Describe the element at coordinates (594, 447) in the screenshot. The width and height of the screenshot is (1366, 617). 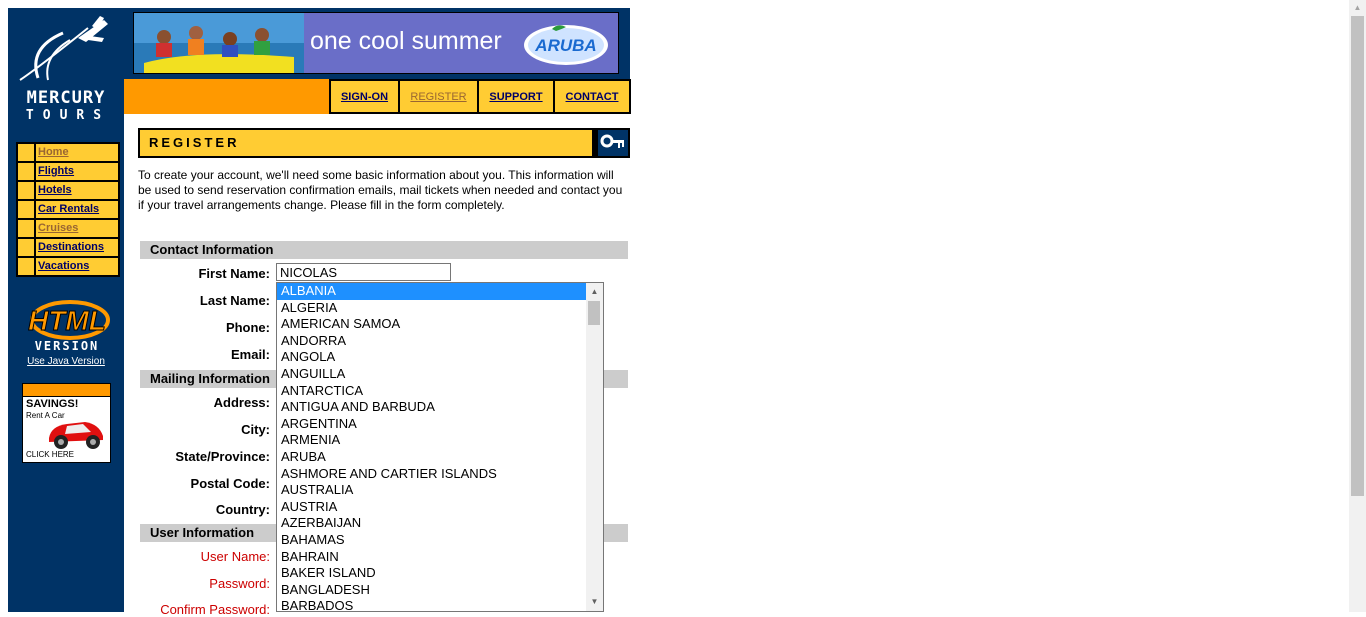
I see `dropdown-scrollbar: ▲ ▼` at that location.